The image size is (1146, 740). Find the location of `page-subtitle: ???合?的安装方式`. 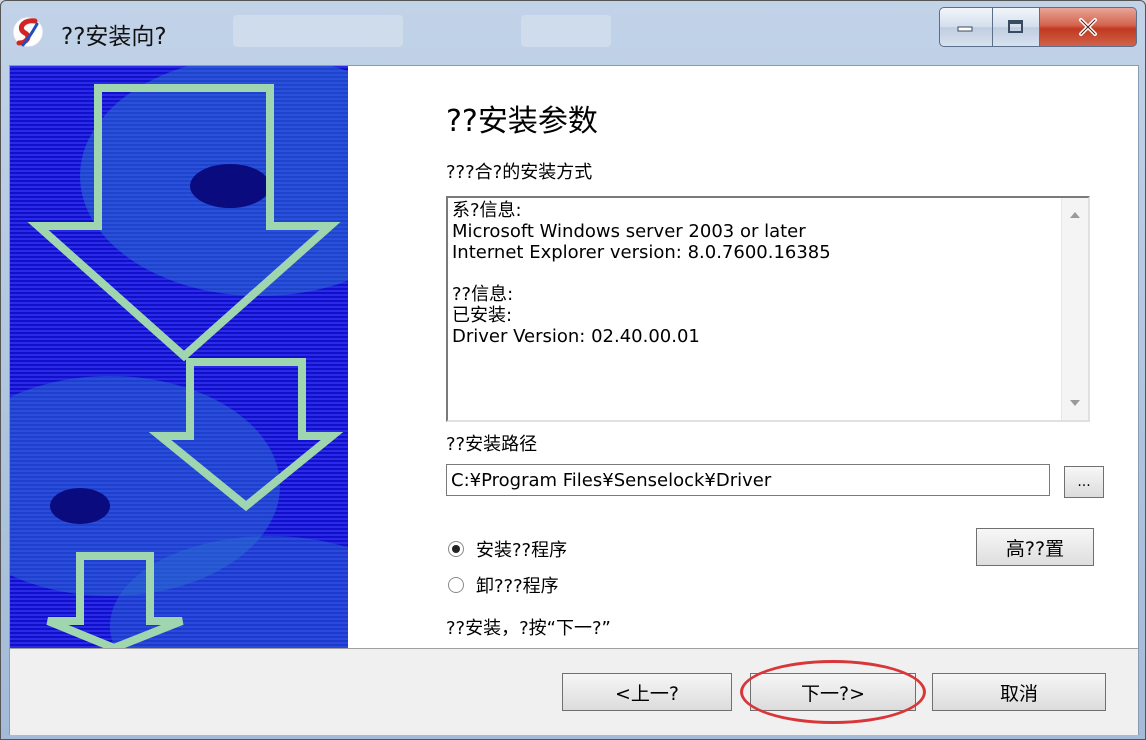

page-subtitle: ???合?的安装方式 is located at coordinates (519, 172).